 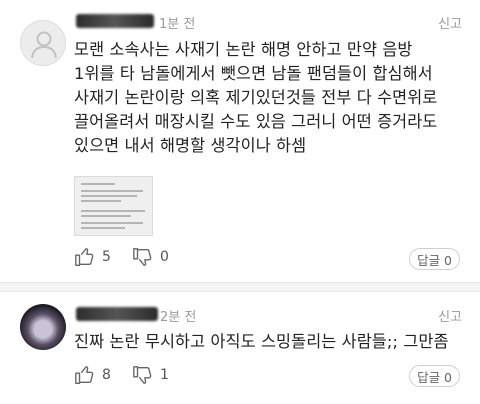 What do you see at coordinates (164, 257) in the screenshot?
I see `dislike-count: 0` at bounding box center [164, 257].